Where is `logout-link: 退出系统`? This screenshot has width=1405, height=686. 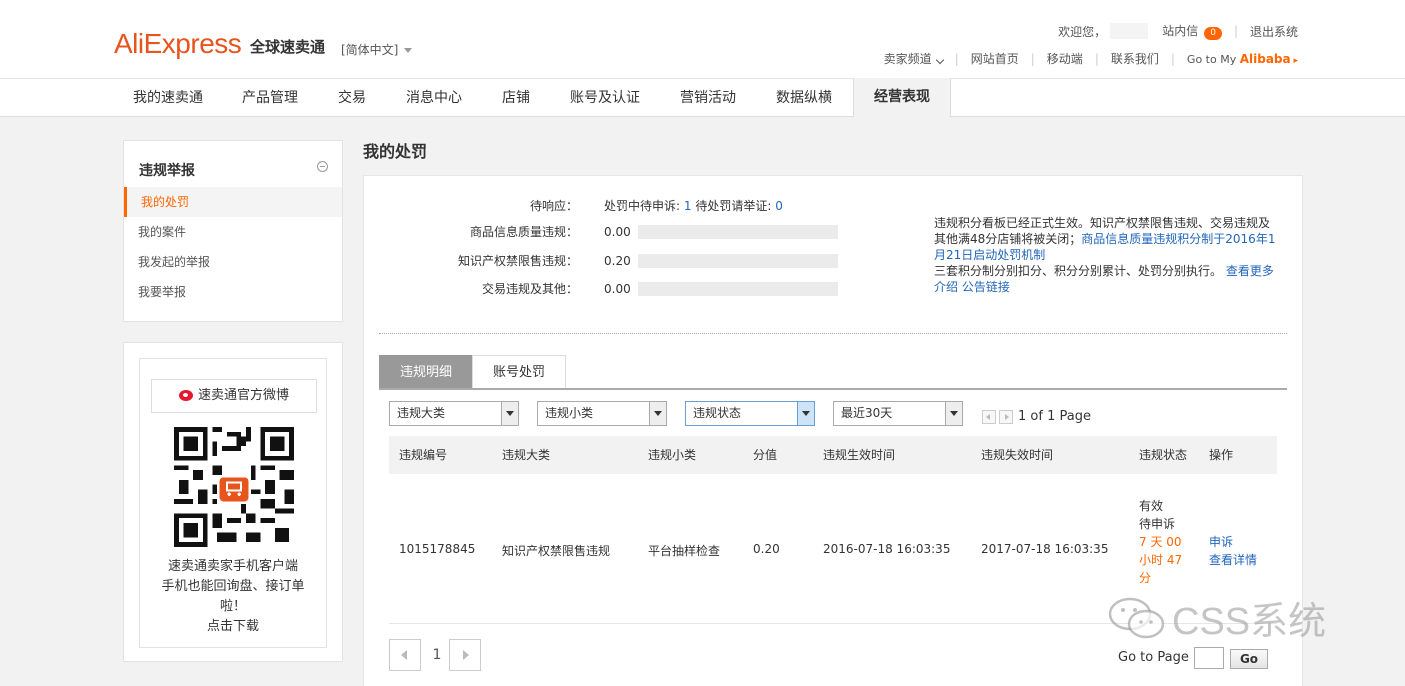
logout-link: 退出系统 is located at coordinates (1274, 31).